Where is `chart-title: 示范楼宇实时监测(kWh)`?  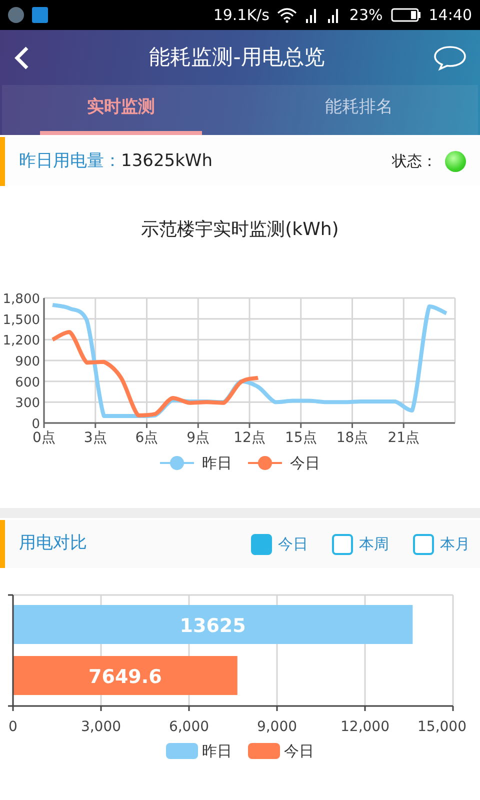 chart-title: 示范楼宇实时监测(kWh) is located at coordinates (240, 230).